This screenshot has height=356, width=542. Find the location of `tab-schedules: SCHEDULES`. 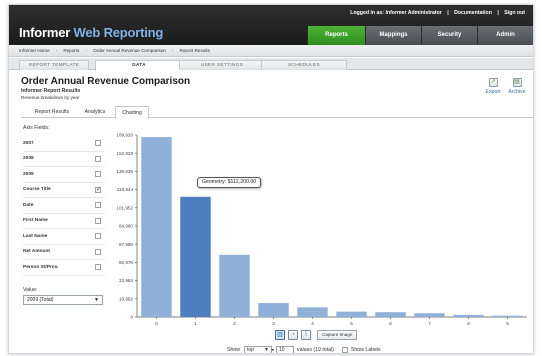

tab-schedules: SCHEDULES is located at coordinates (304, 65).